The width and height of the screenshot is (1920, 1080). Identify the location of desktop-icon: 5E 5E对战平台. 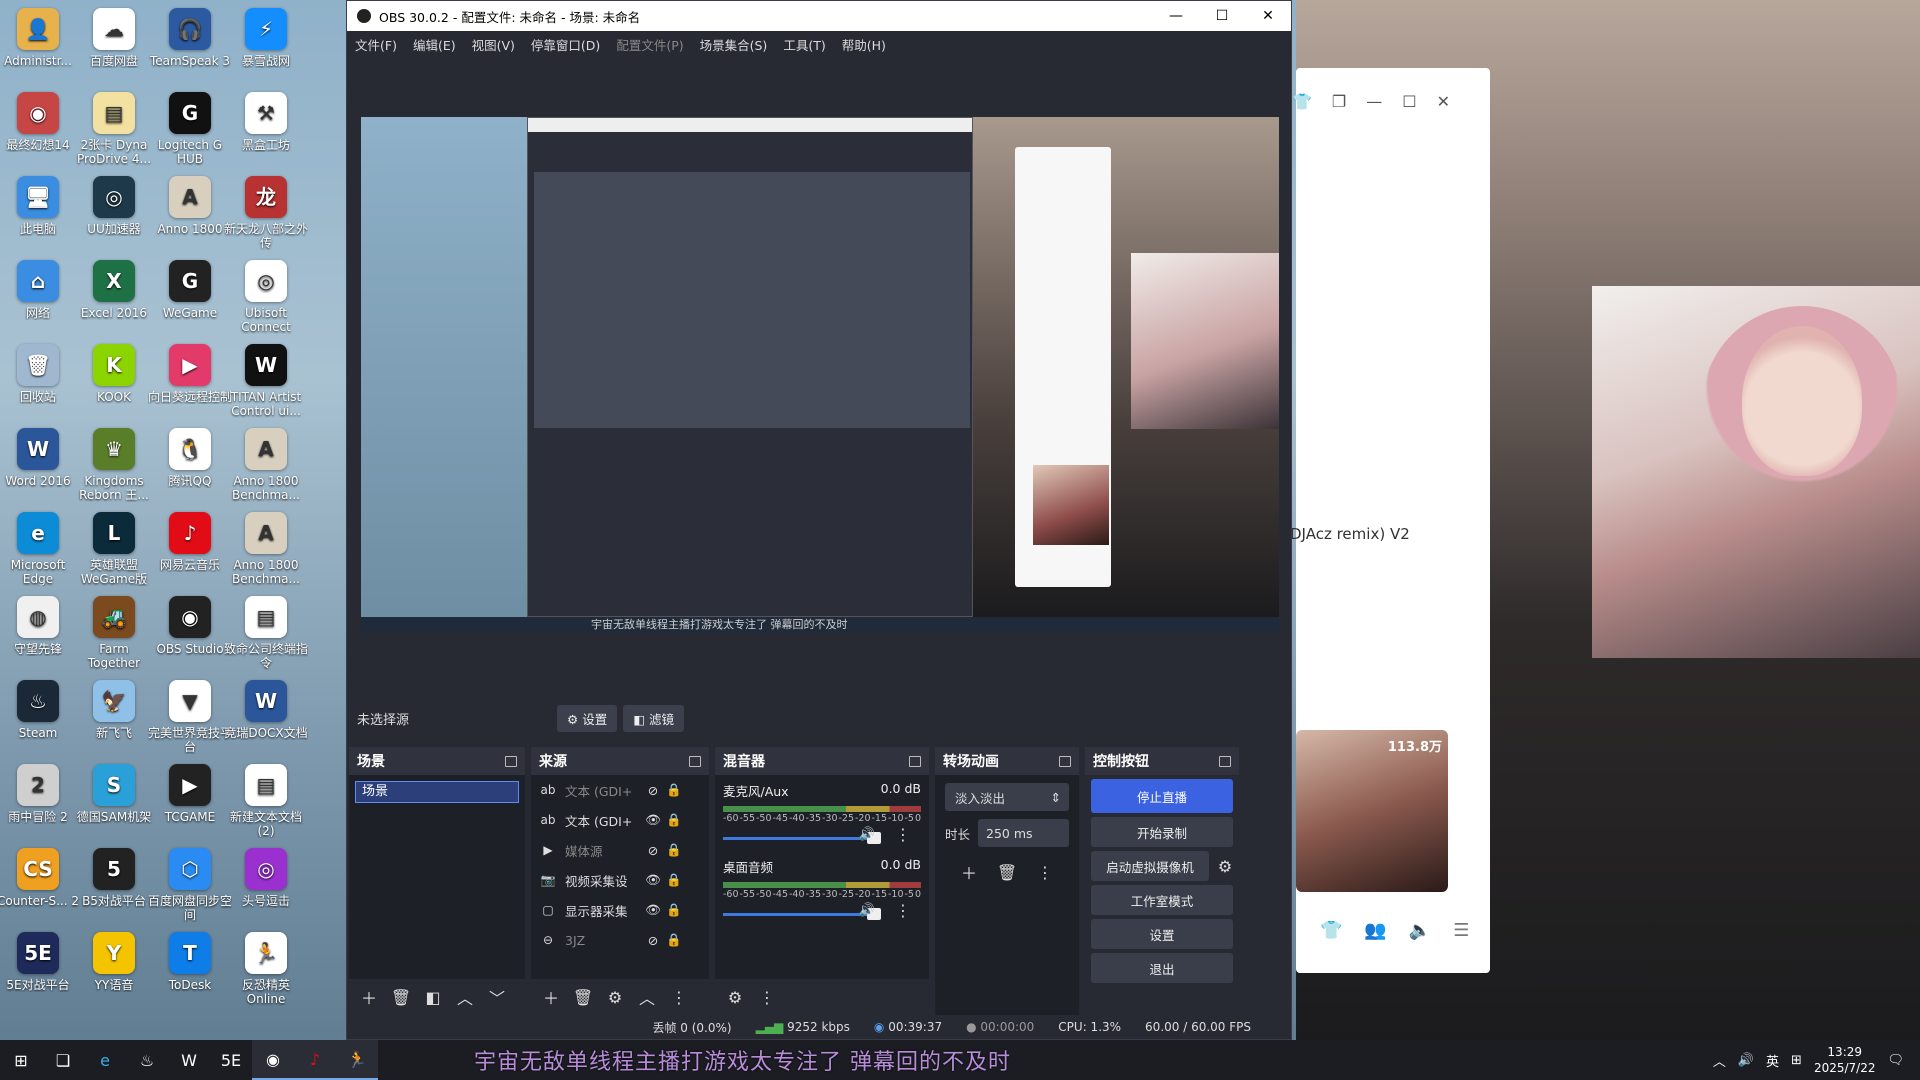
(40, 970).